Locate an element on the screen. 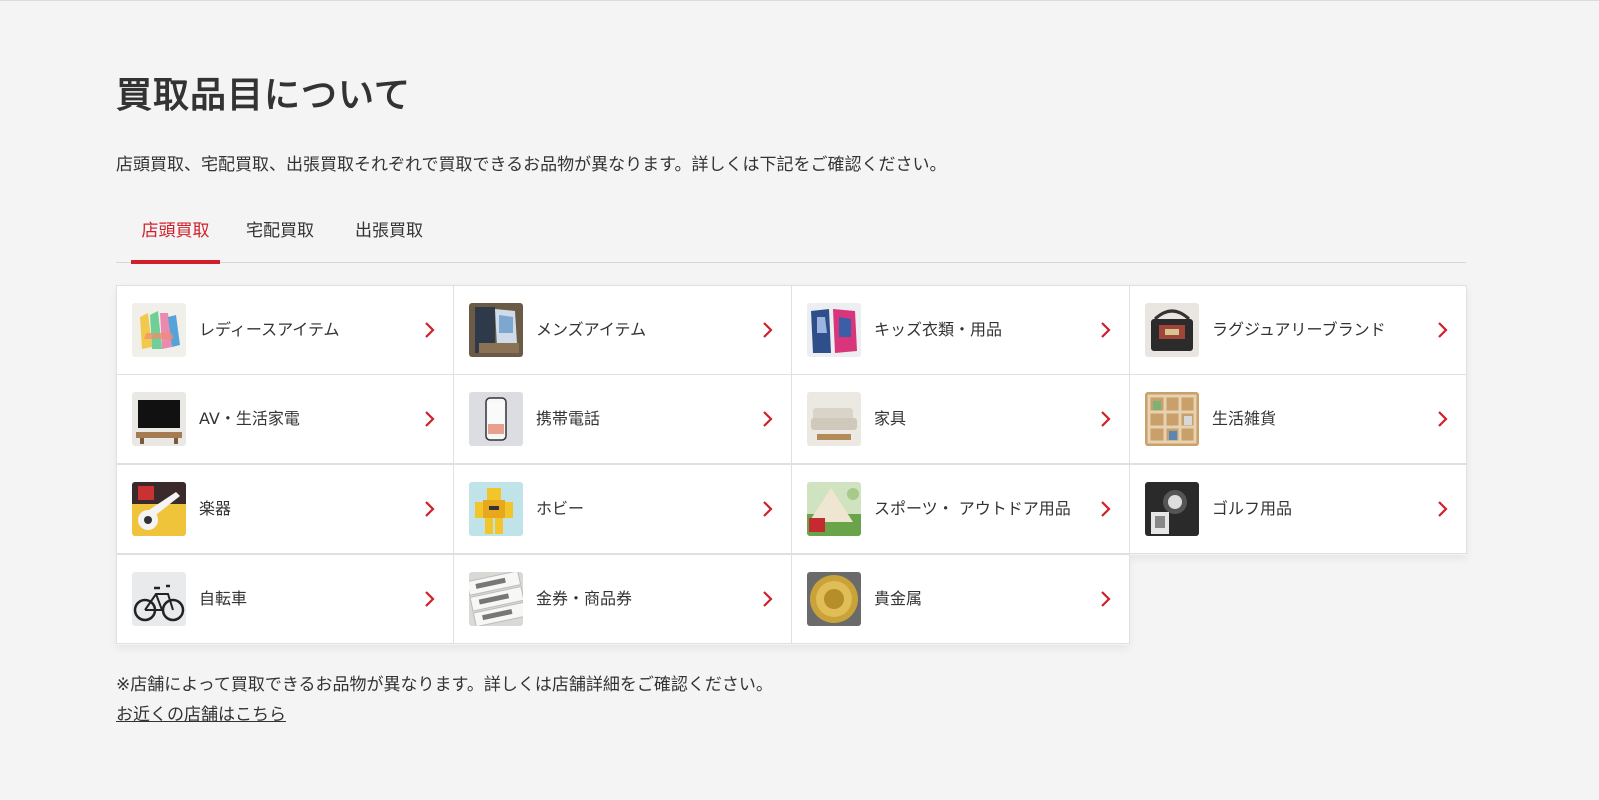 This screenshot has width=1599, height=800. category-sports-outdoor: スポーツ・ アウトドア用品 is located at coordinates (960, 509).